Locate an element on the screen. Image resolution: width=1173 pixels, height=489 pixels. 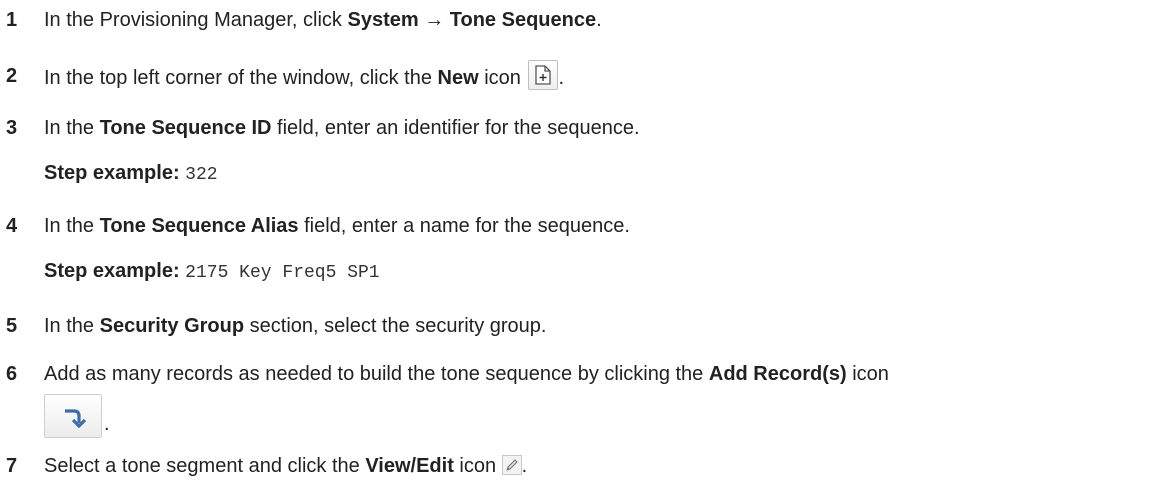
step-number: 5 is located at coordinates (12, 326).